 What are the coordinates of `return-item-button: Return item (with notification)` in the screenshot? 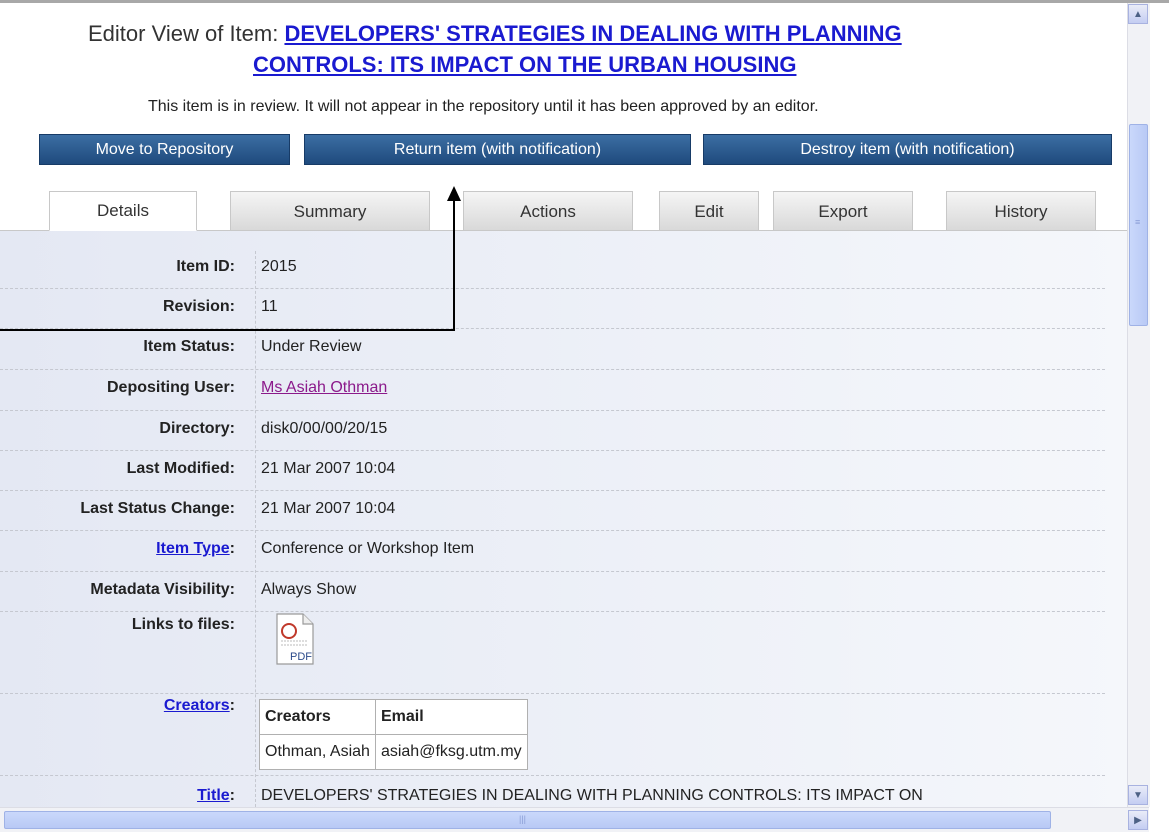 It's located at (497, 149).